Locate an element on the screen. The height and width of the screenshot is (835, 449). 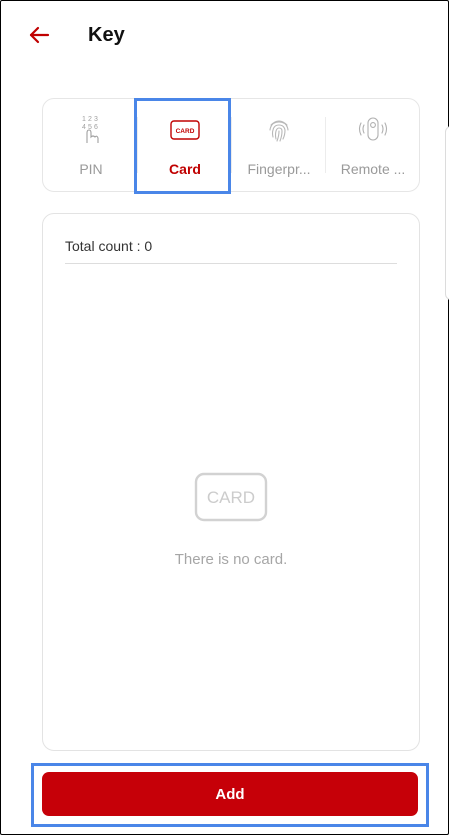
add-button: Add is located at coordinates (230, 794).